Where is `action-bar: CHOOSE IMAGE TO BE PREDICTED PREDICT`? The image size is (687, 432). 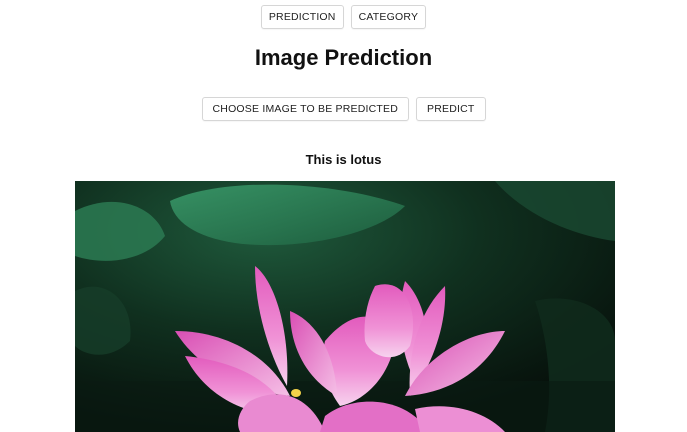 action-bar: CHOOSE IMAGE TO BE PREDICTED PREDICT is located at coordinates (343, 109).